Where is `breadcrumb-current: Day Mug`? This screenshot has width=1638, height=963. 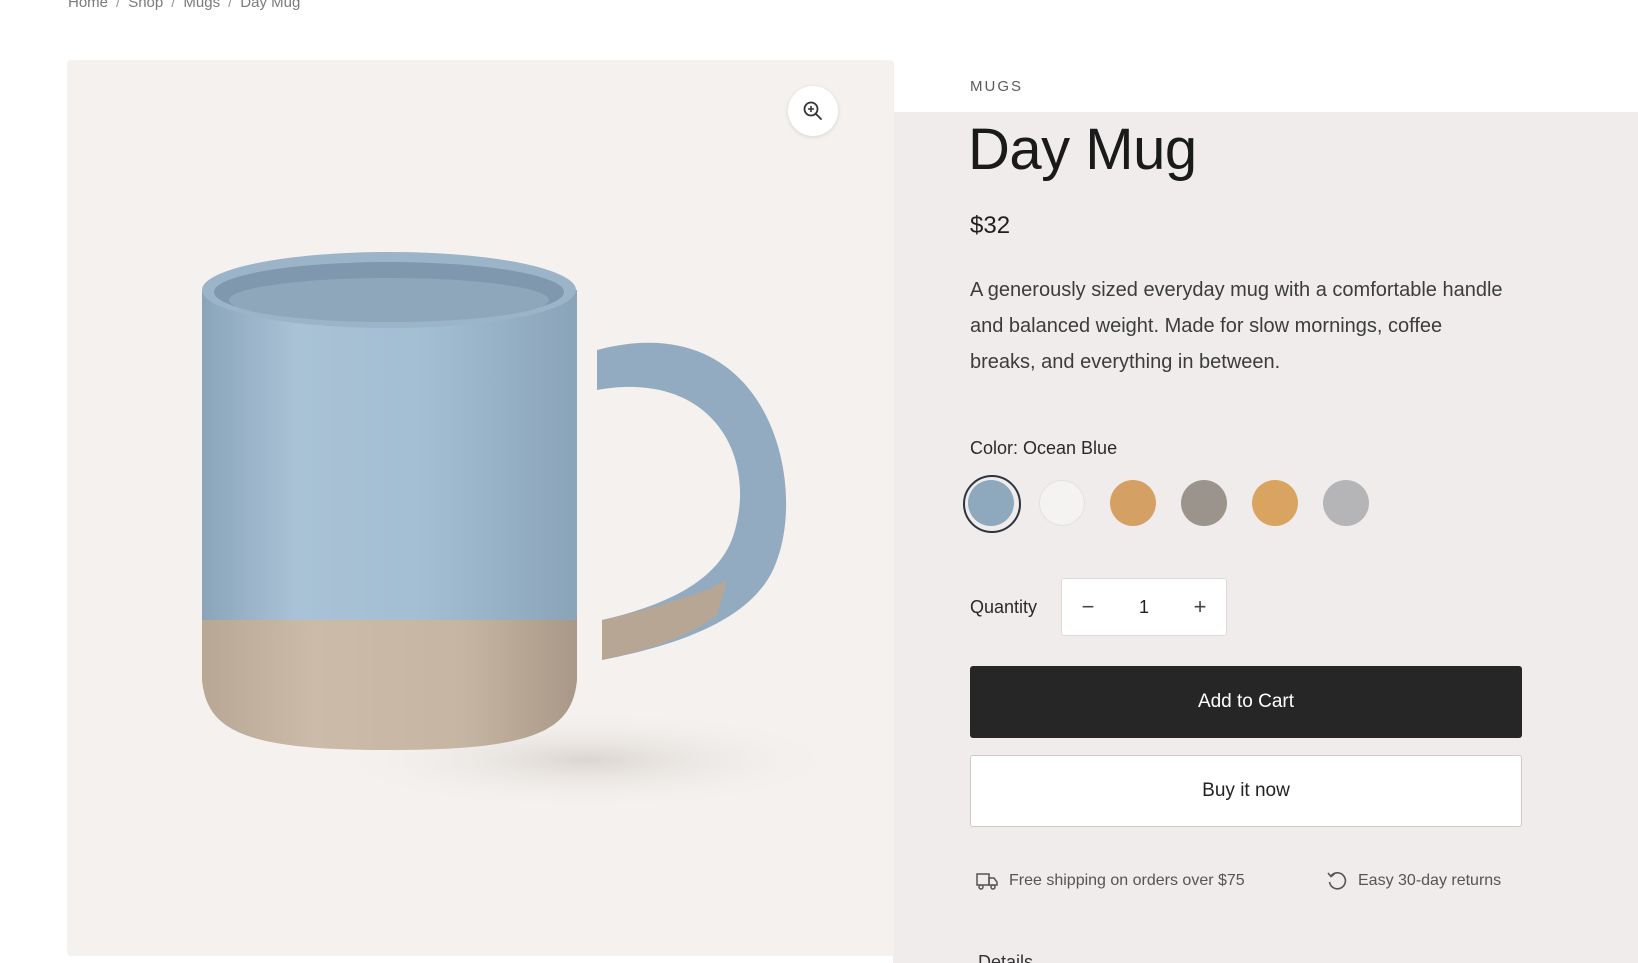
breadcrumb-current: Day Mug is located at coordinates (270, 5).